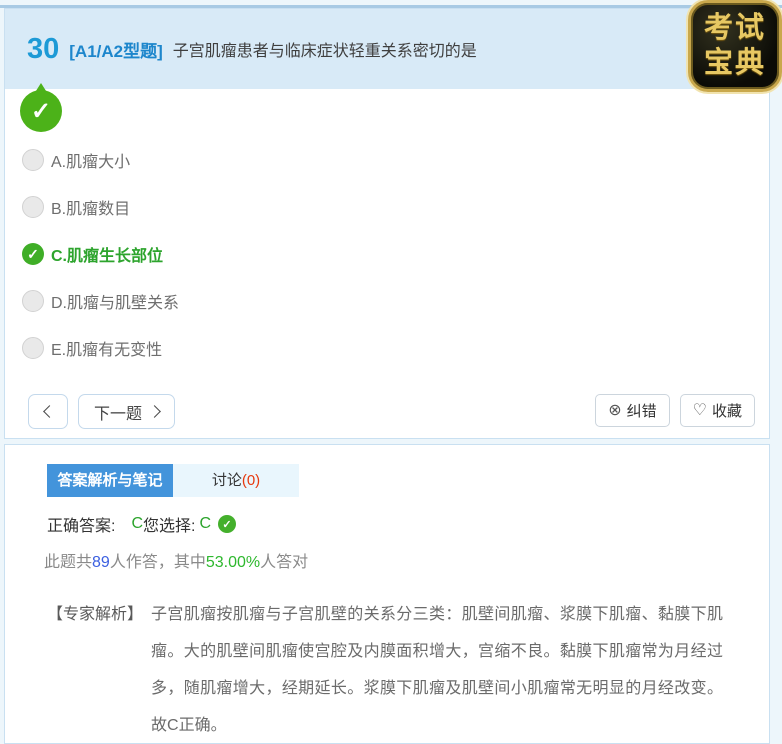  Describe the element at coordinates (205, 523) in the screenshot. I see `chosen-answer-value: C` at that location.